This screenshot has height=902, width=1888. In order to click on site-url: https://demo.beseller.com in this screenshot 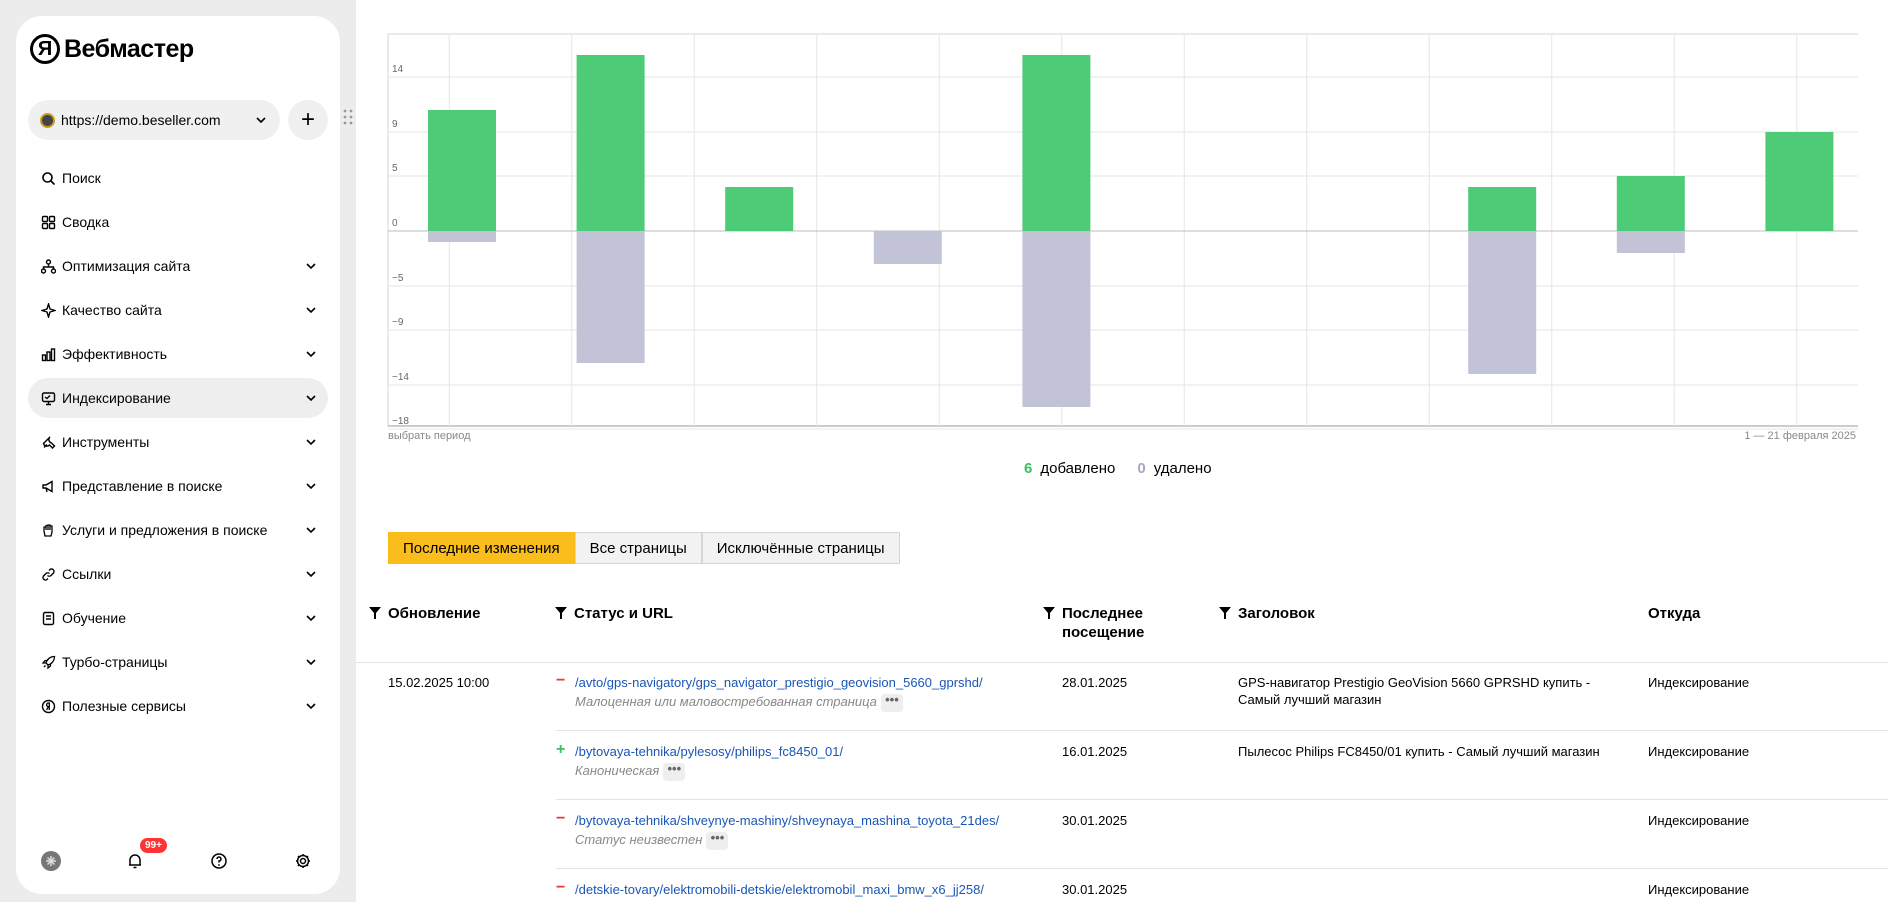, I will do `click(141, 120)`.